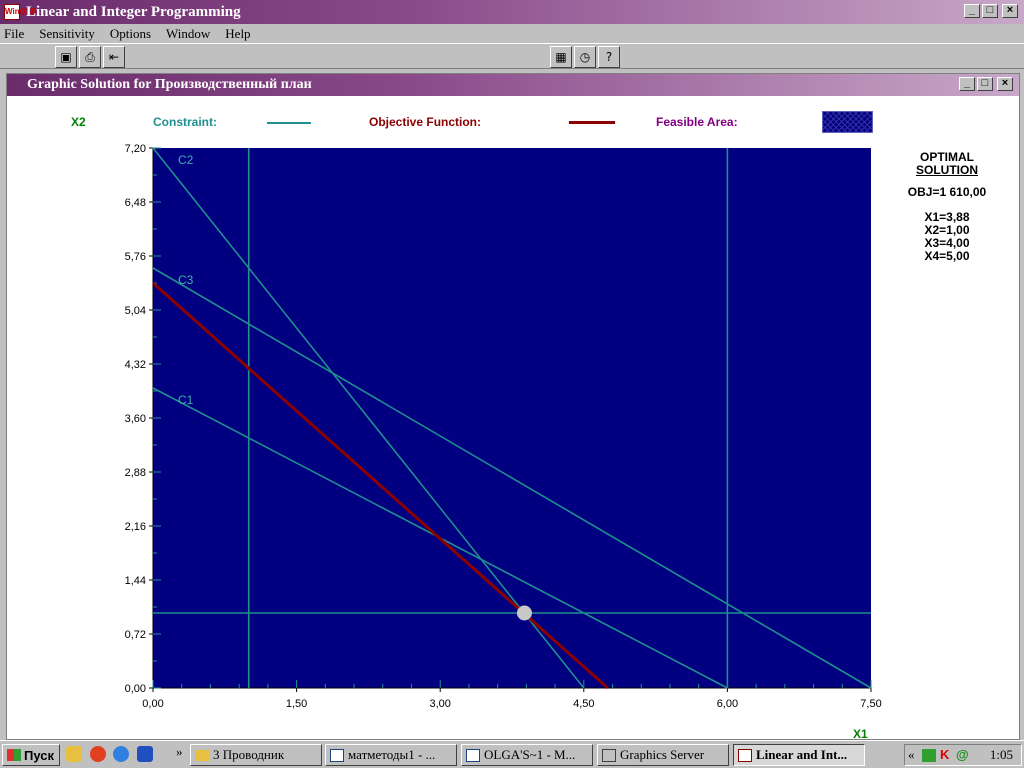 This screenshot has height=768, width=1024. What do you see at coordinates (609, 755) in the screenshot?
I see `graphics-server-icon` at bounding box center [609, 755].